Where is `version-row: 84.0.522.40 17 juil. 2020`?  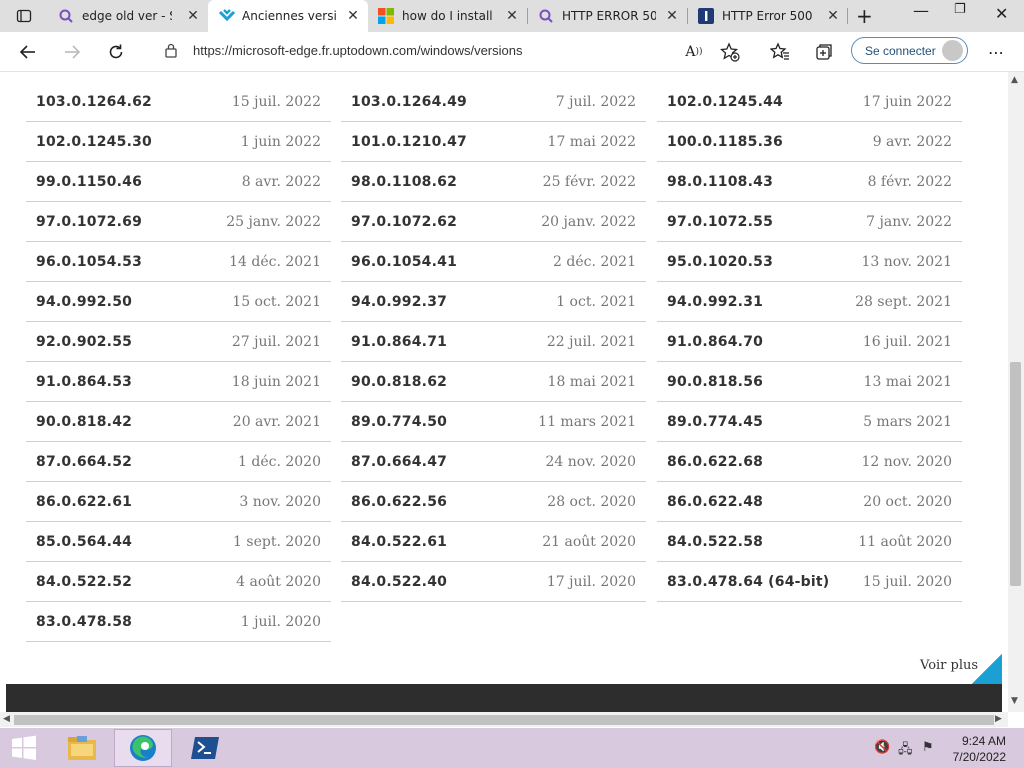
version-row: 84.0.522.40 17 juil. 2020 is located at coordinates (493, 582).